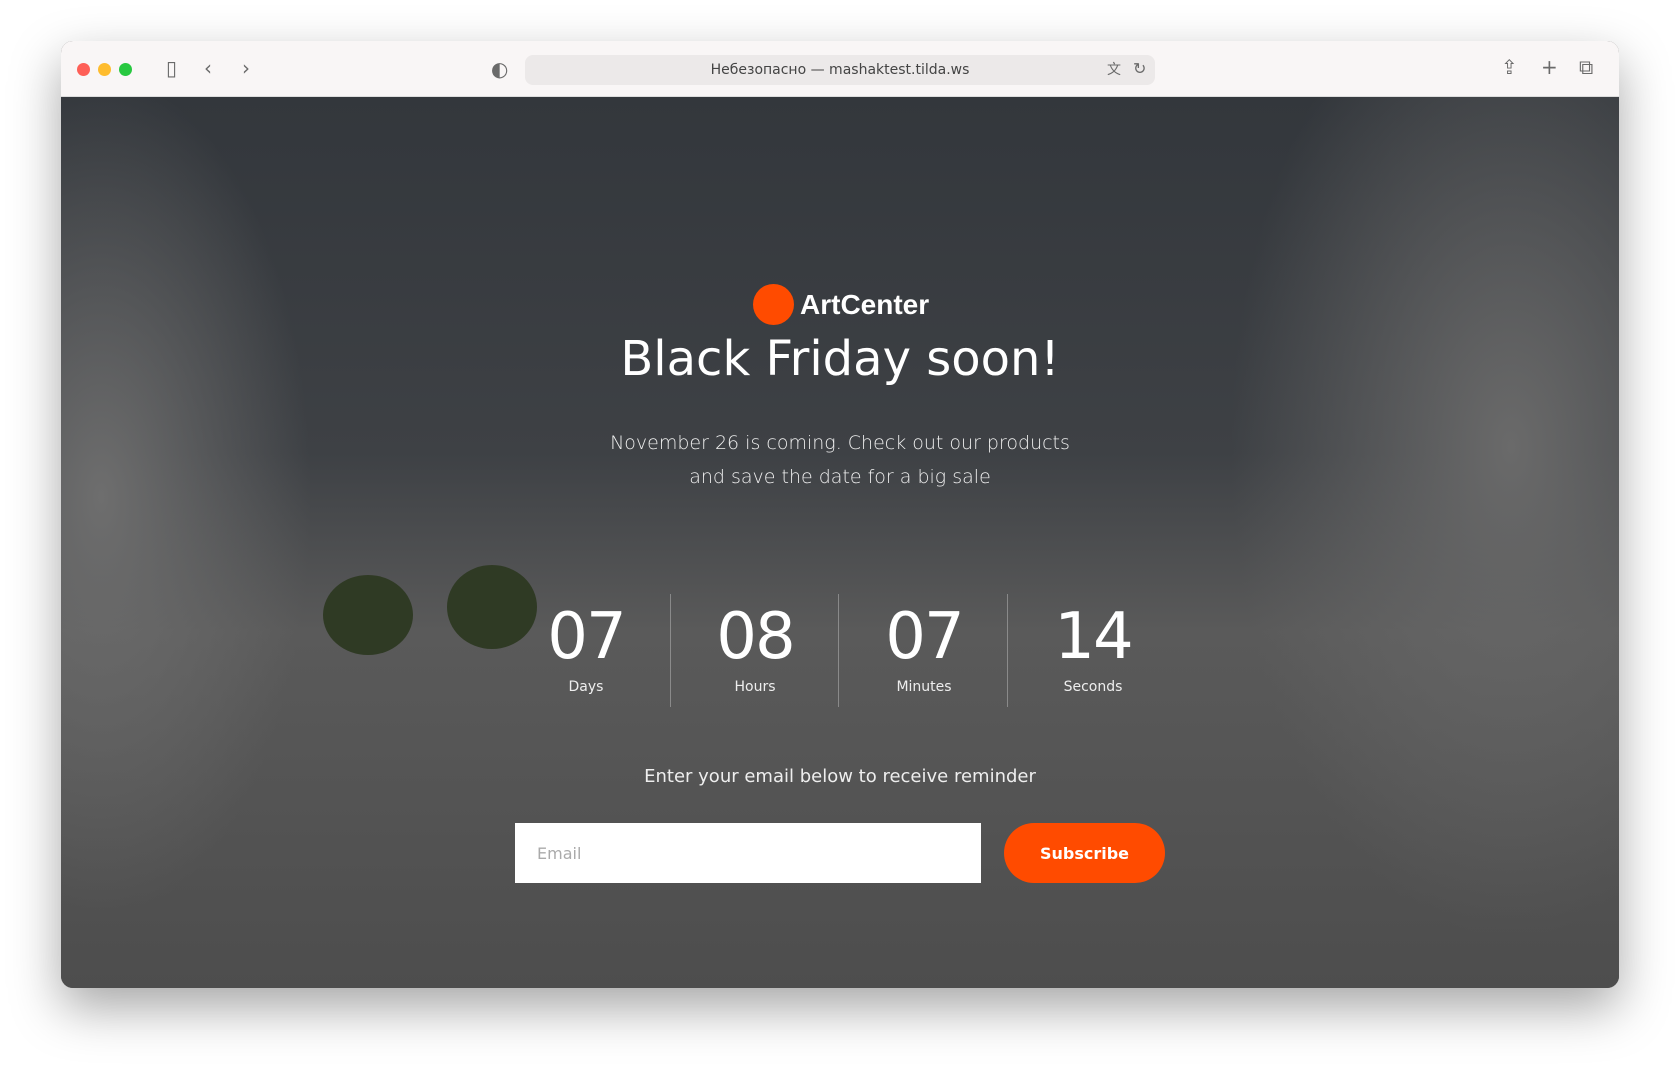 Image resolution: width=1680 pixels, height=1069 pixels. Describe the element at coordinates (865, 304) in the screenshot. I see `logo-text: ArtCenter` at that location.